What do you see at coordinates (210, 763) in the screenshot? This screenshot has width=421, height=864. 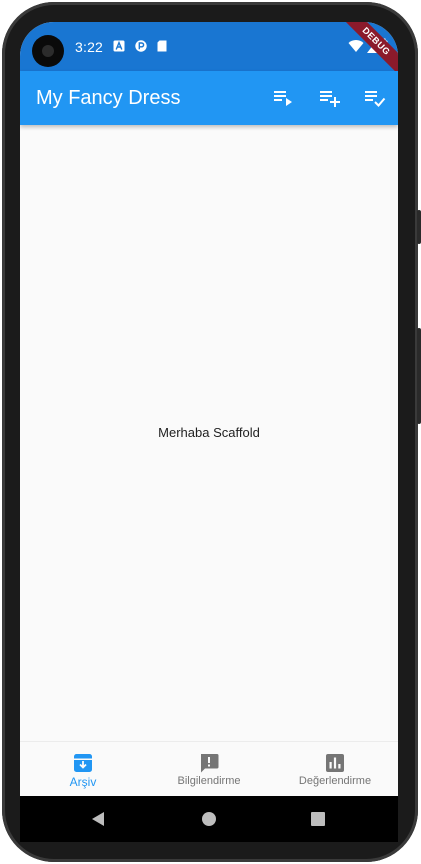 I see `announcement-icon` at bounding box center [210, 763].